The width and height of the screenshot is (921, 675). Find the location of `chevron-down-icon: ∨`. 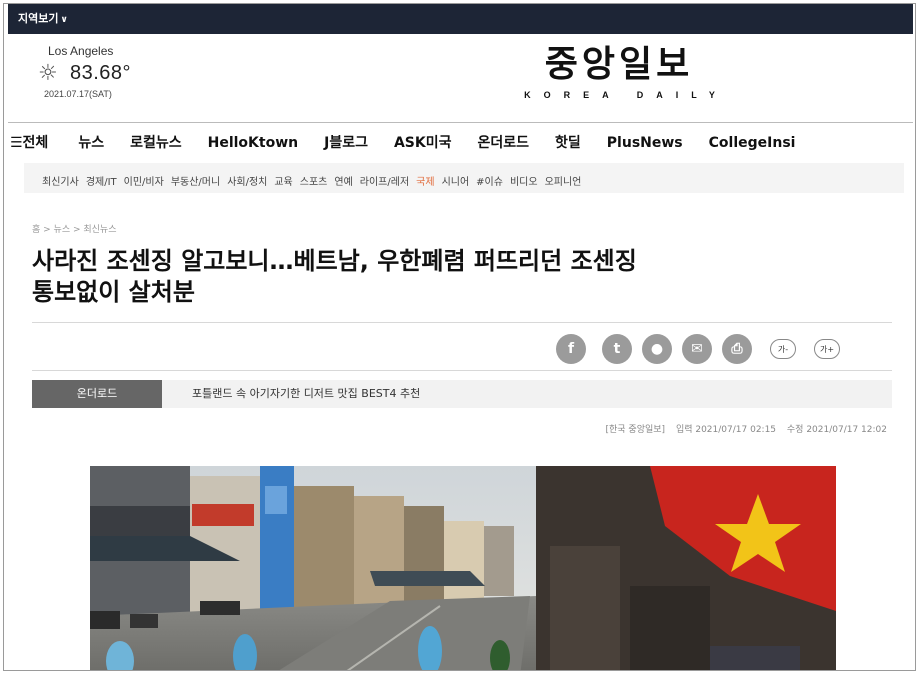

chevron-down-icon: ∨ is located at coordinates (64, 20).